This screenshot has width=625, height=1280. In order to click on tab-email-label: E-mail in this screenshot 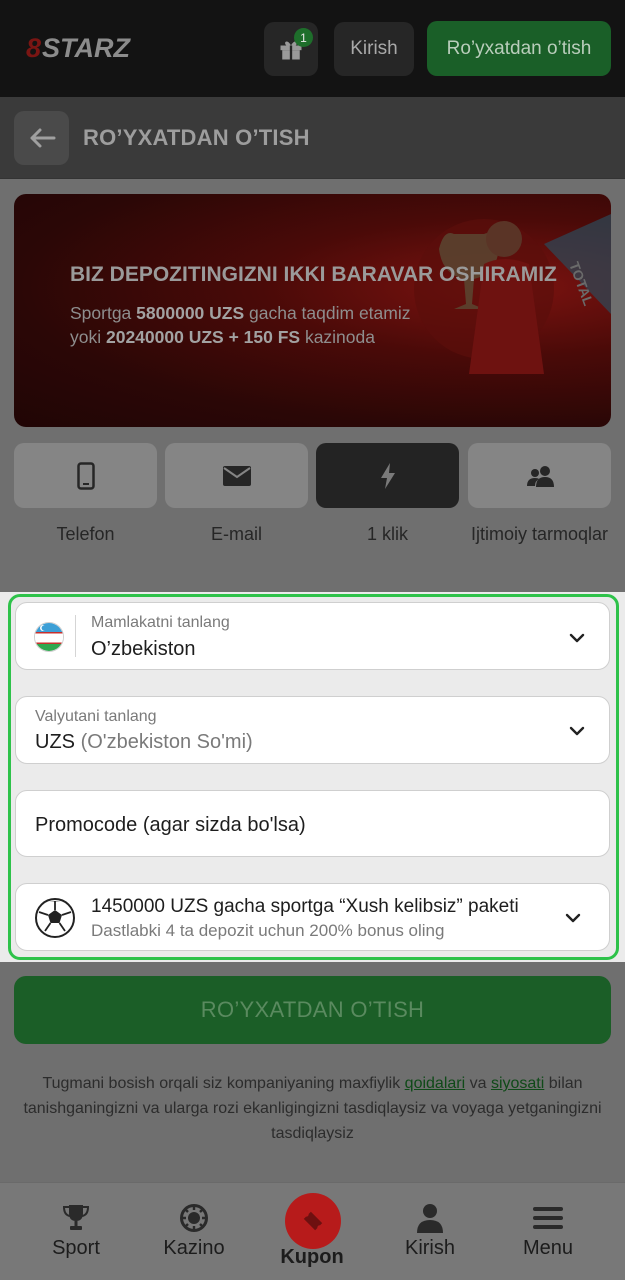, I will do `click(236, 534)`.